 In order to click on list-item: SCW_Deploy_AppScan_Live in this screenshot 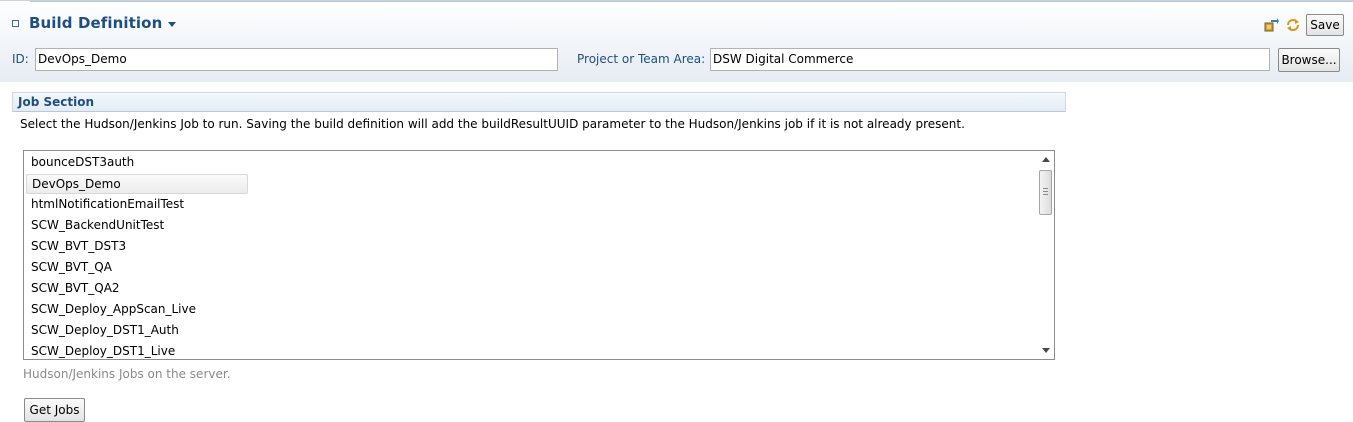, I will do `click(111, 309)`.